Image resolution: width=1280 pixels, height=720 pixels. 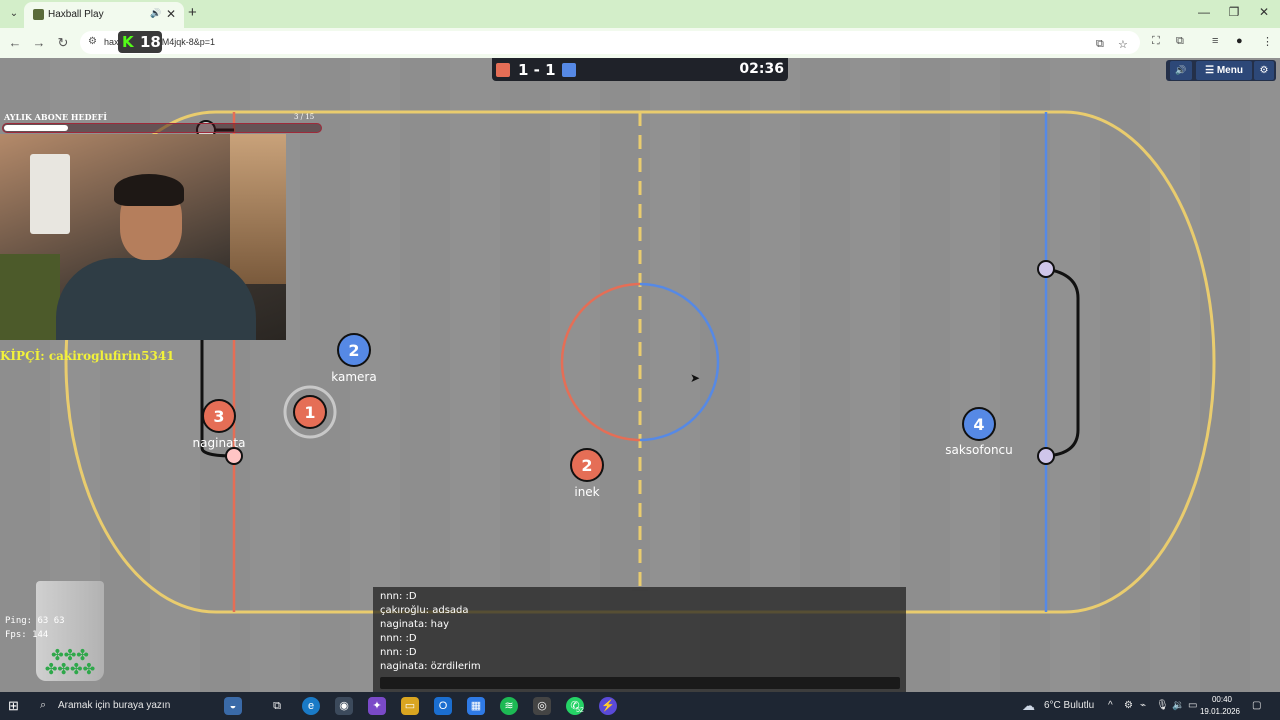 What do you see at coordinates (354, 350) in the screenshot?
I see `player-disc-kamera: 2` at bounding box center [354, 350].